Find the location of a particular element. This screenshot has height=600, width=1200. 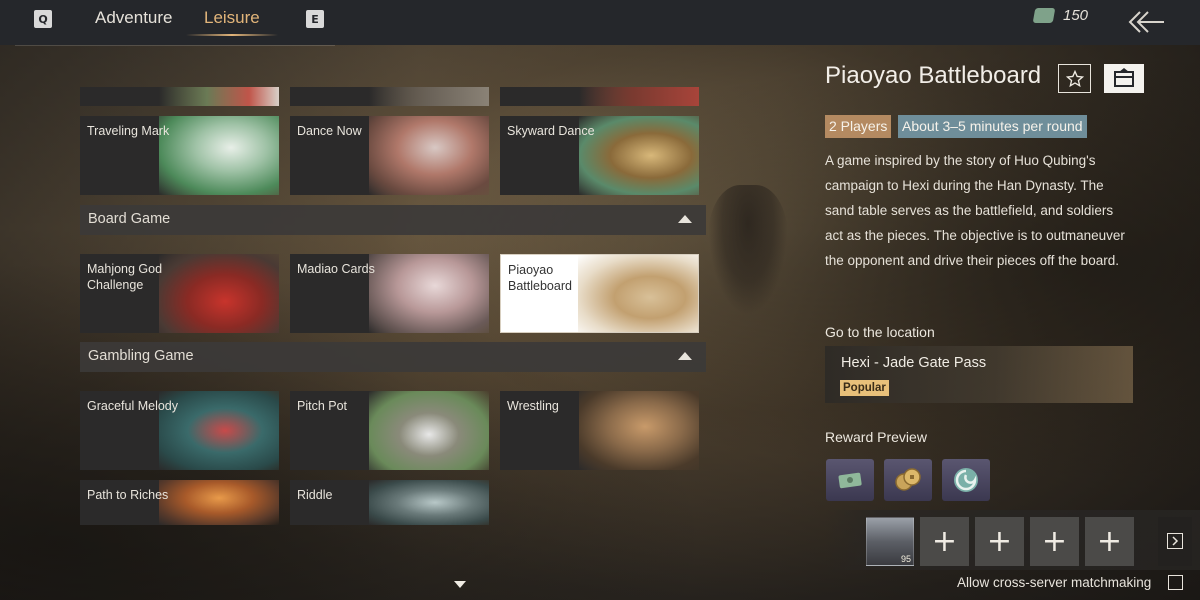

game-card-label: Path to Riches is located at coordinates (128, 495).